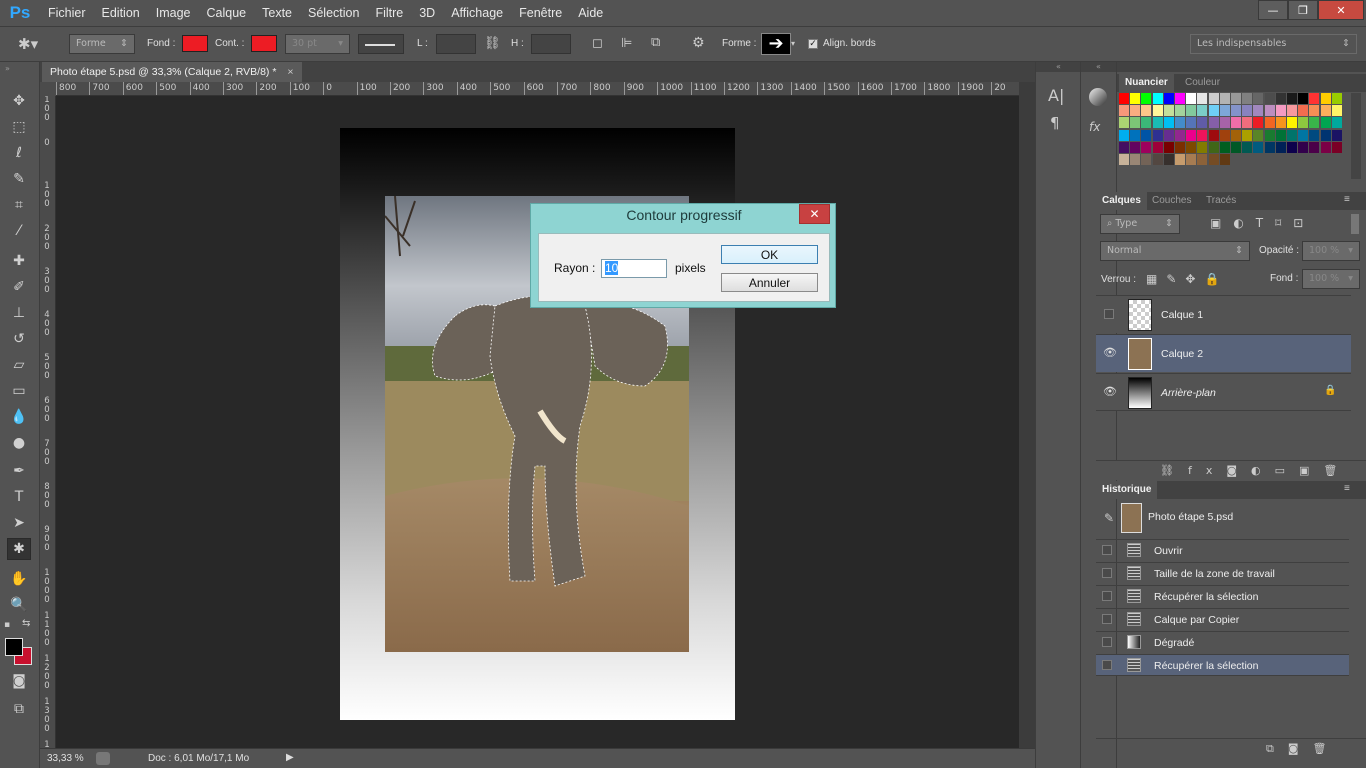 This screenshot has width=1366, height=768. I want to click on healing-brush-tool-icon: ✚, so click(19, 261).